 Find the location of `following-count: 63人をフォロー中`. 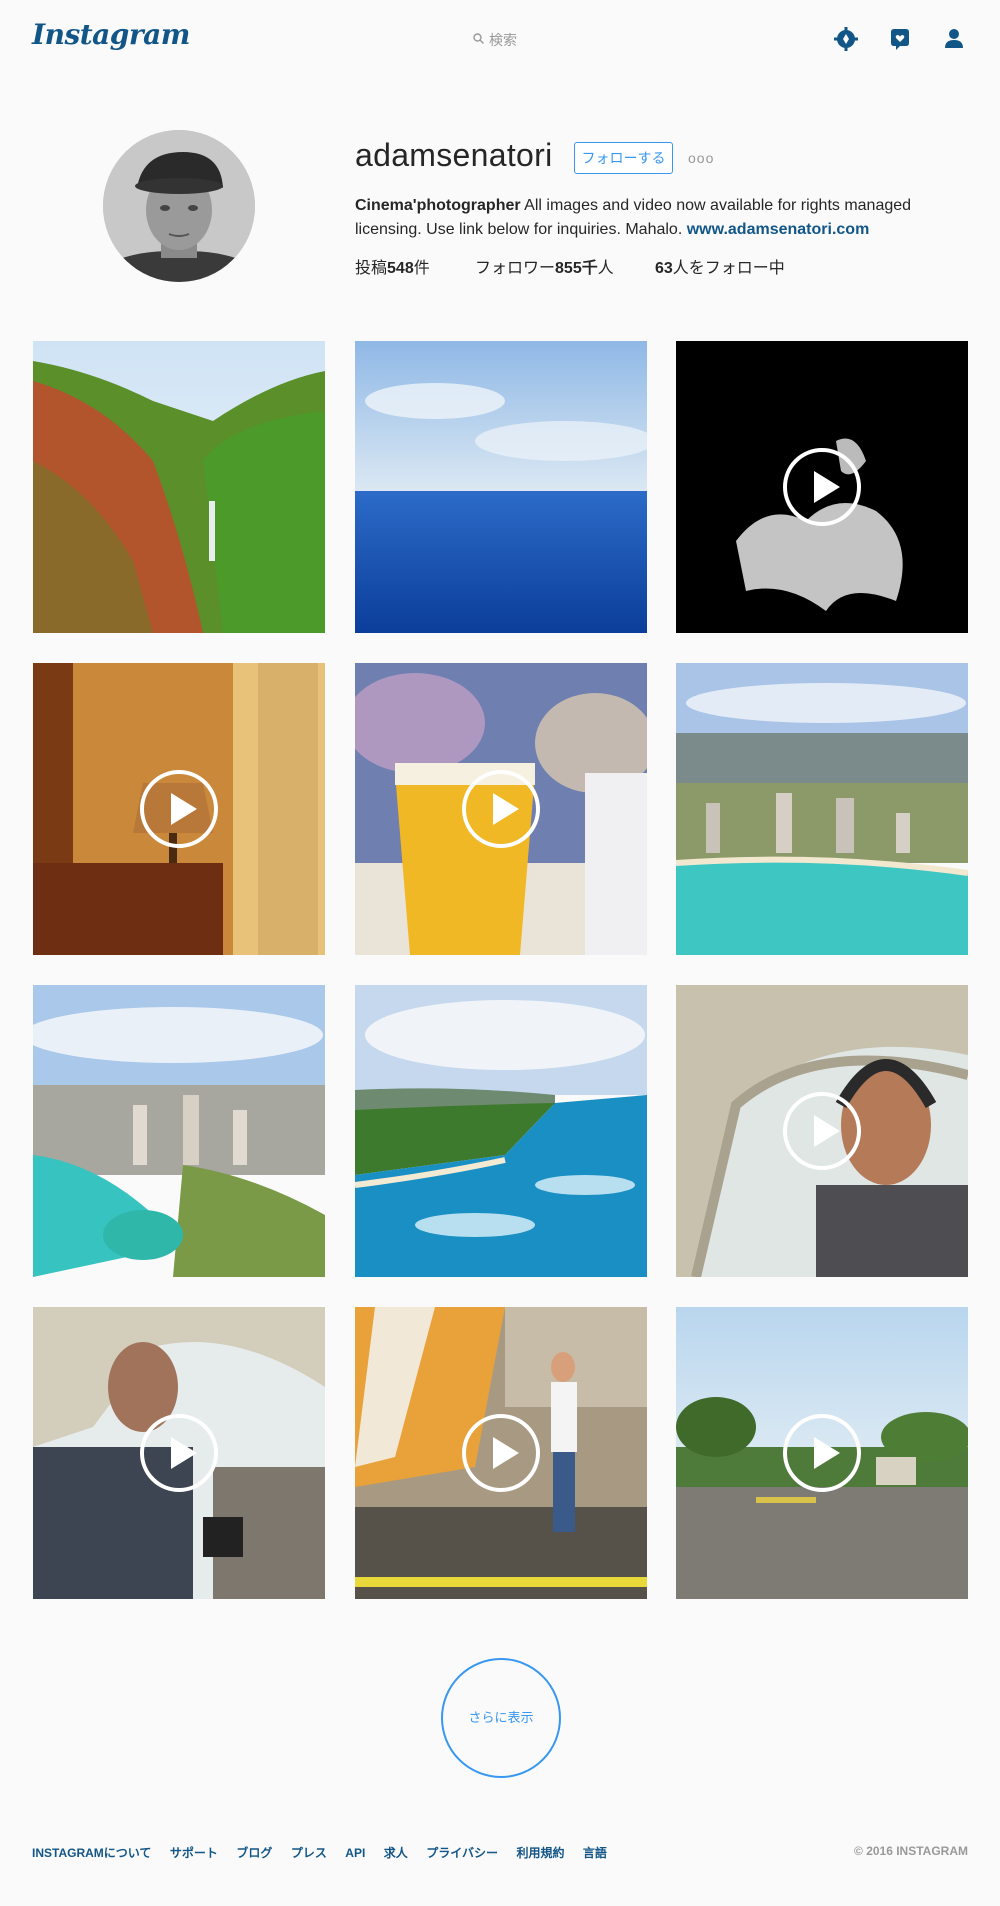

following-count: 63人をフォロー中 is located at coordinates (720, 266).